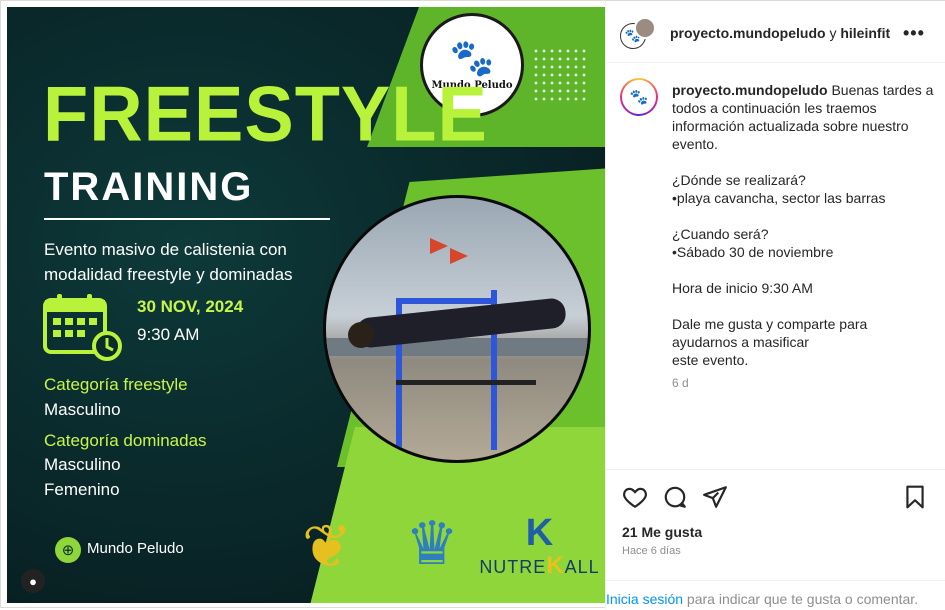 Image resolution: width=945 pixels, height=610 pixels. What do you see at coordinates (644, 599) in the screenshot?
I see `login-link: Inicia sesión` at bounding box center [644, 599].